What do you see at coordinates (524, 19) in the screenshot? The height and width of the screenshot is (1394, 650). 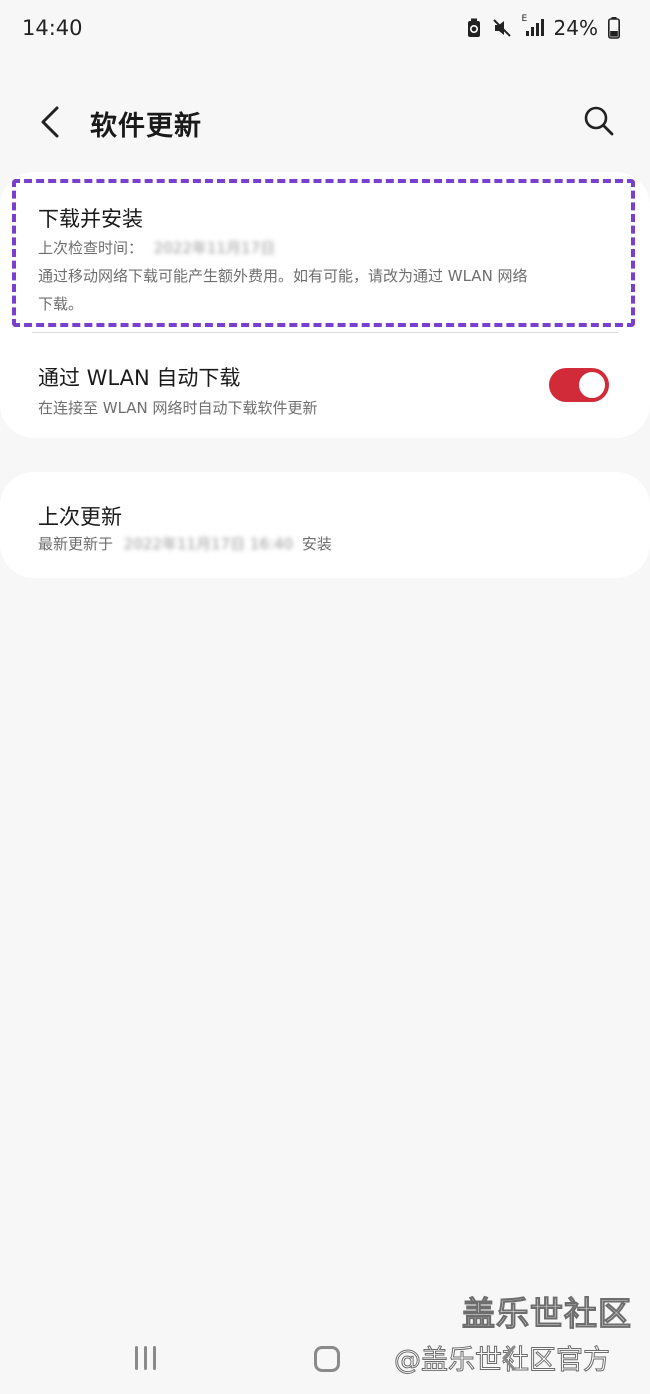 I see `network-type-label: E` at bounding box center [524, 19].